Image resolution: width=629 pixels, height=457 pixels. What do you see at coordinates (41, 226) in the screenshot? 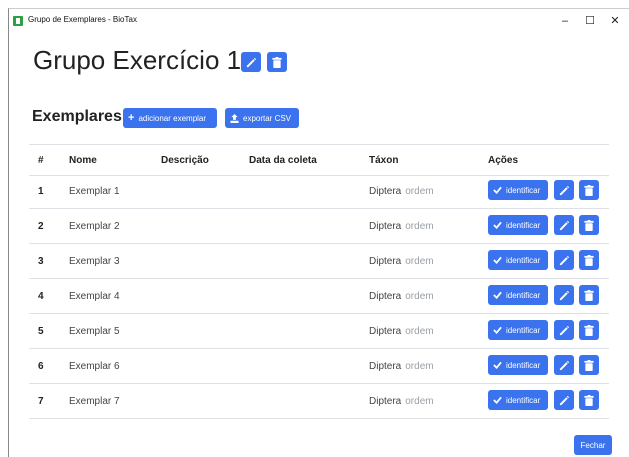
I see `row-number: 2` at bounding box center [41, 226].